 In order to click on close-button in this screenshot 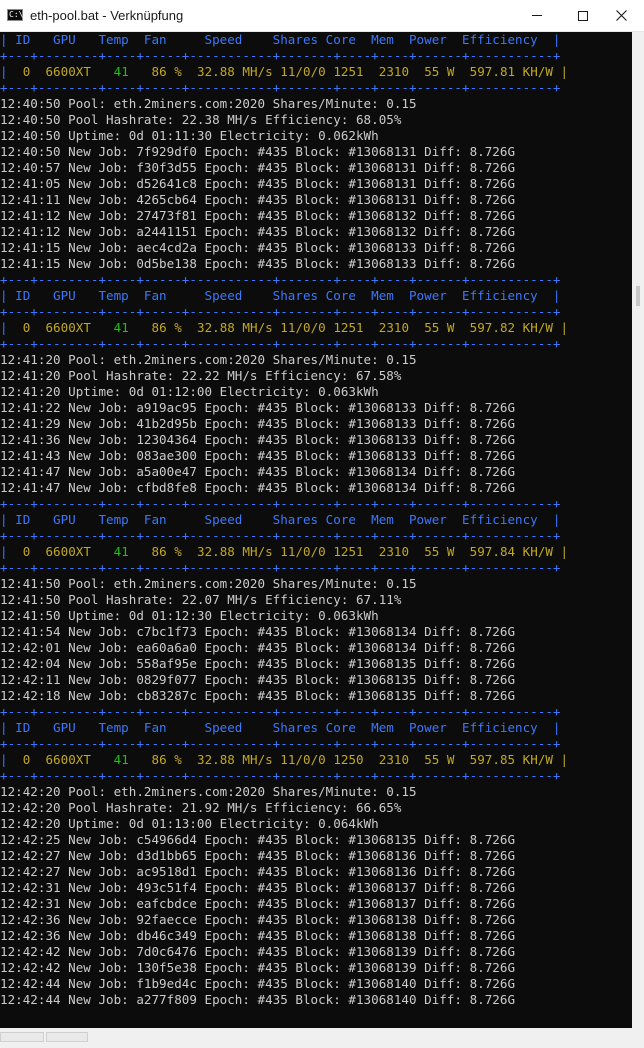, I will do `click(621, 15)`.